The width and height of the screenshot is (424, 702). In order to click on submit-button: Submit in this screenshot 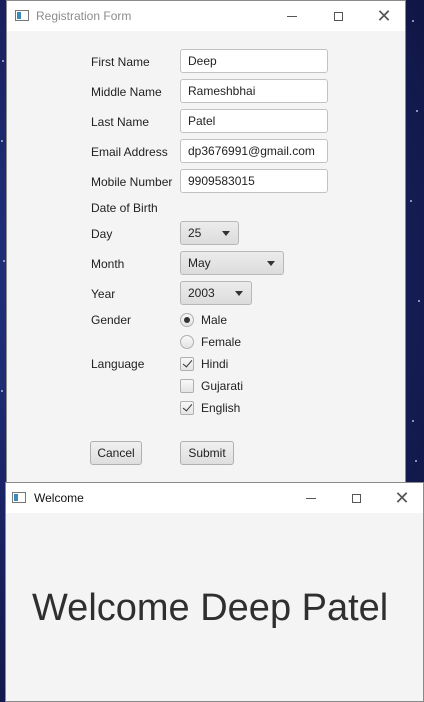, I will do `click(207, 453)`.